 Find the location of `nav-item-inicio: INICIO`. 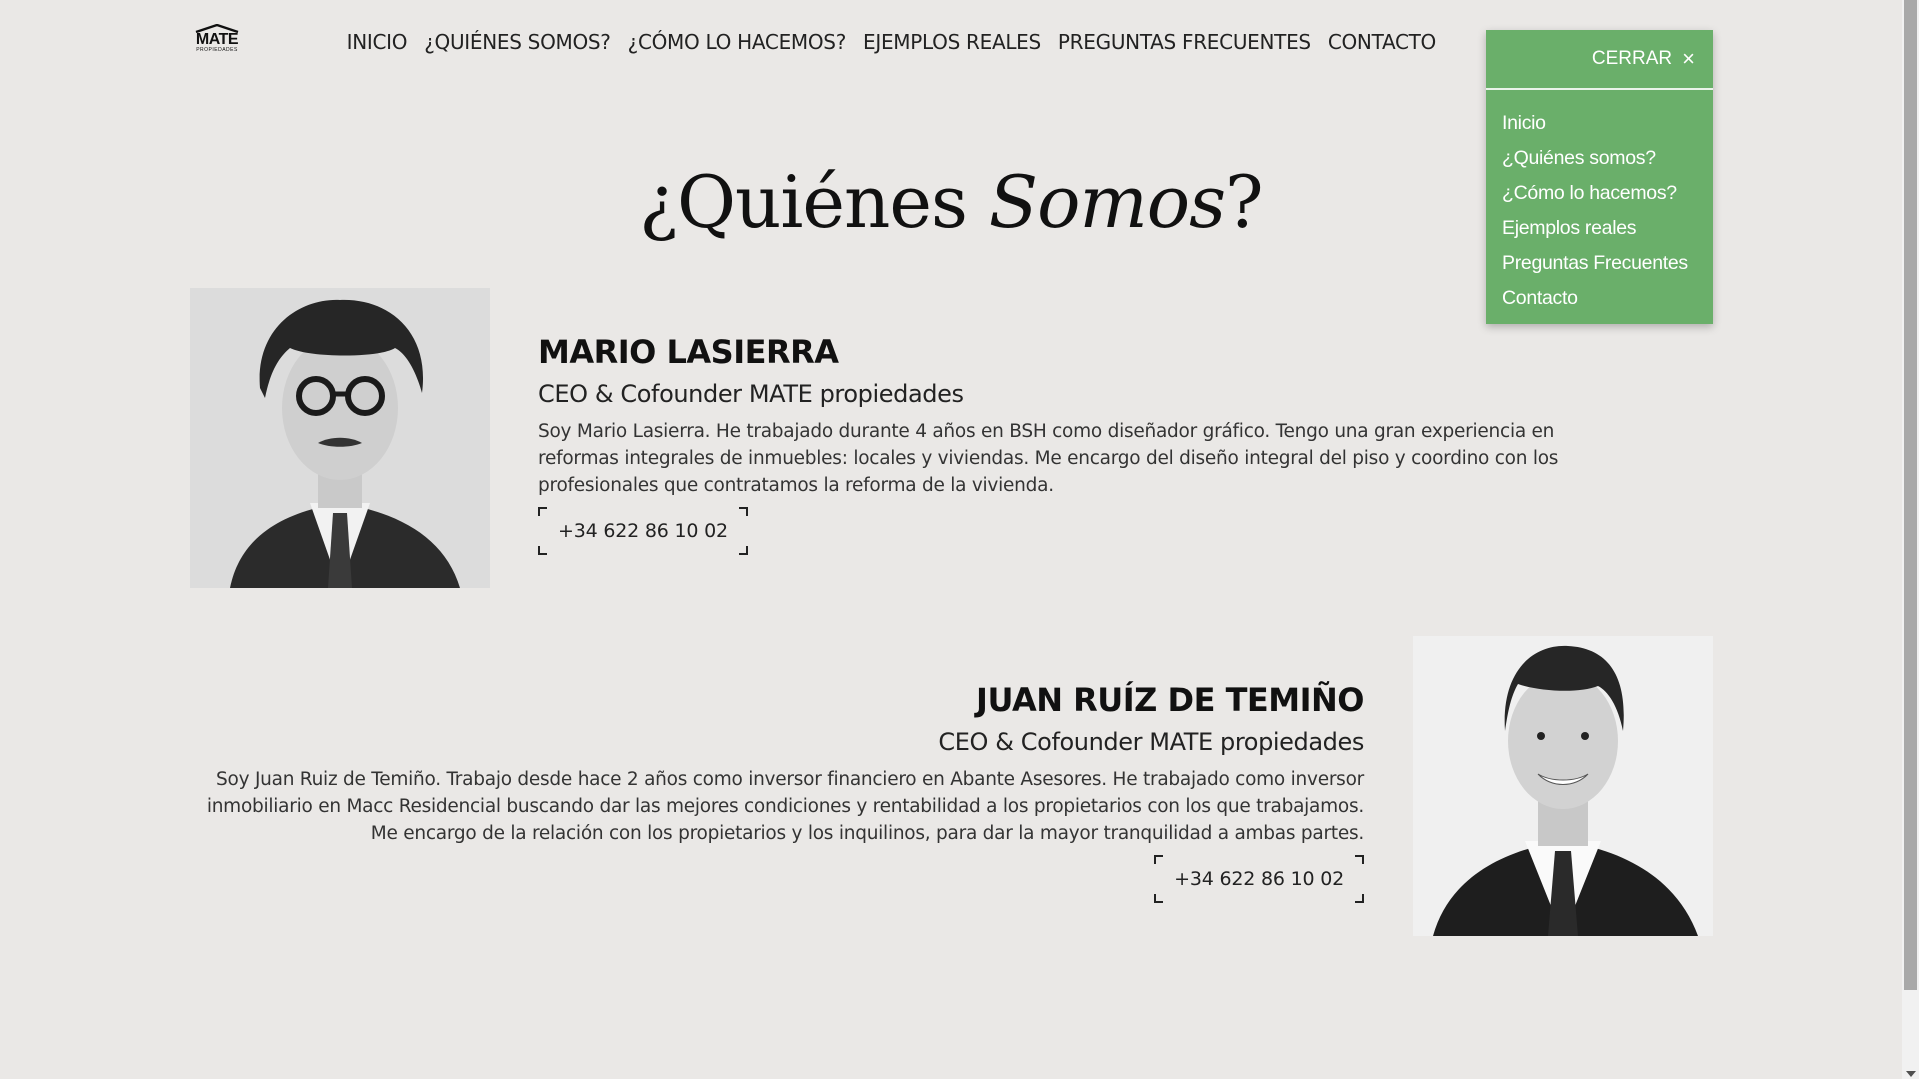

nav-item-inicio: INICIO is located at coordinates (377, 42).